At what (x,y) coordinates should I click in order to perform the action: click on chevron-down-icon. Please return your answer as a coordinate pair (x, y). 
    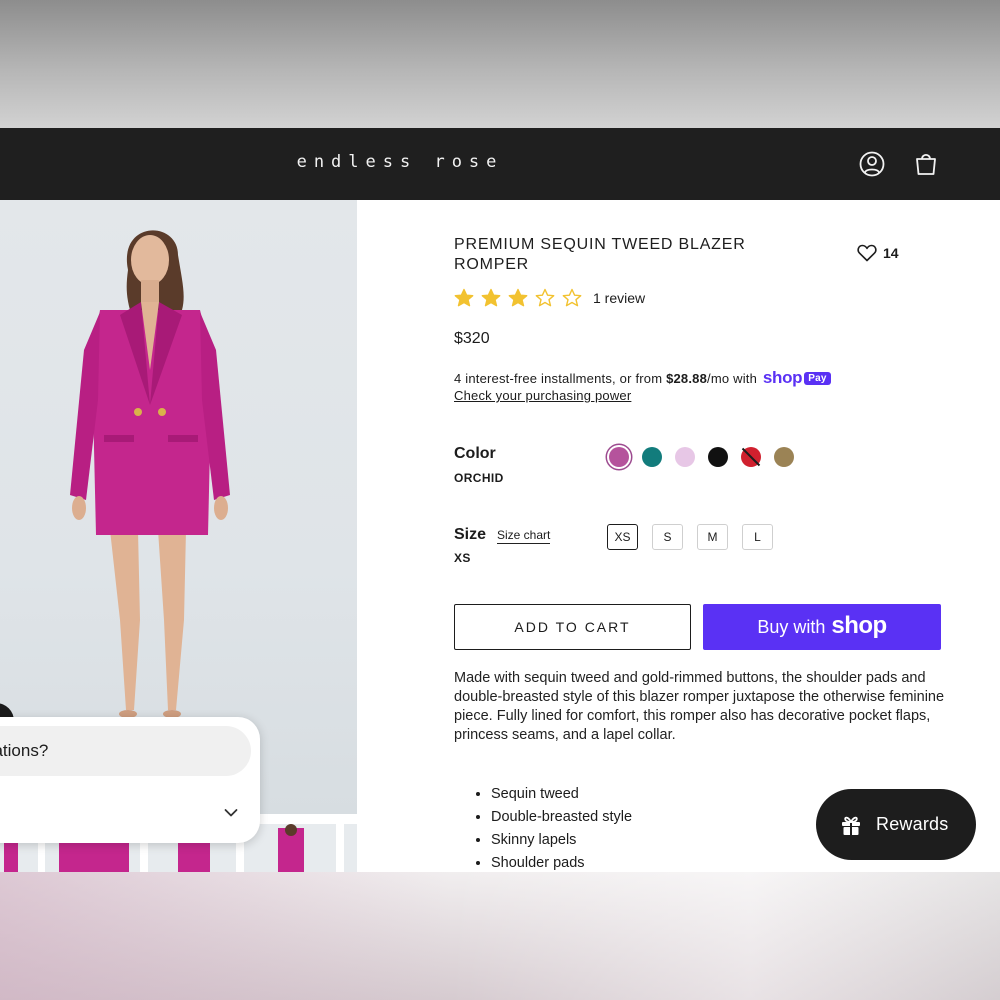
    Looking at the image, I should click on (231, 813).